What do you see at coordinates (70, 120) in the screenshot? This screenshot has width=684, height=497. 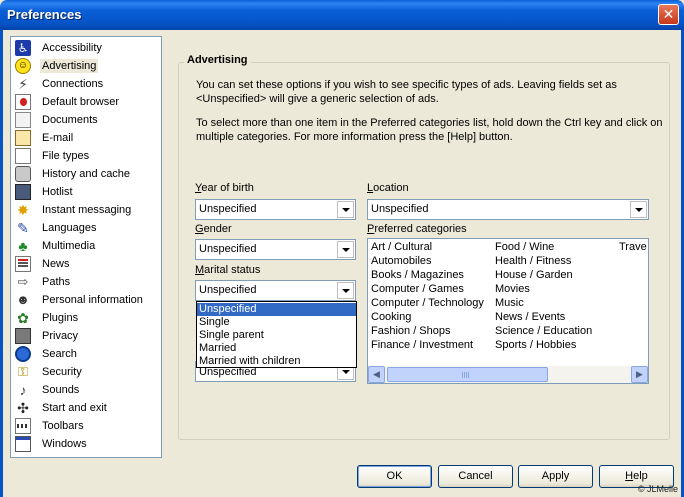 I see `sidebar-item-label: Documents` at bounding box center [70, 120].